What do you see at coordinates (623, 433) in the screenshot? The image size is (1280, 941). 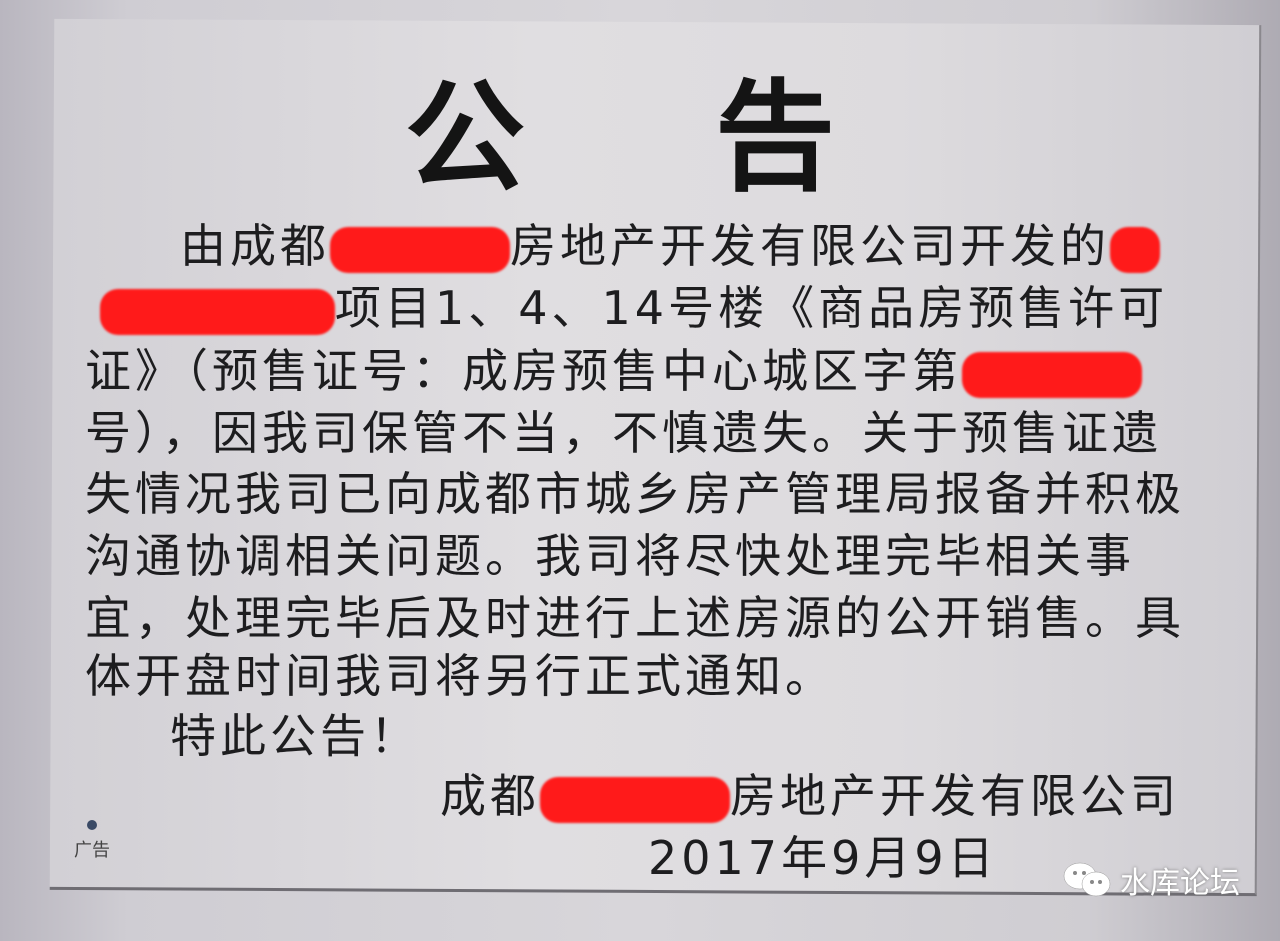 I see `body-line-4: 号），因我司保管不当，不慎遗失。关于预售证遗` at bounding box center [623, 433].